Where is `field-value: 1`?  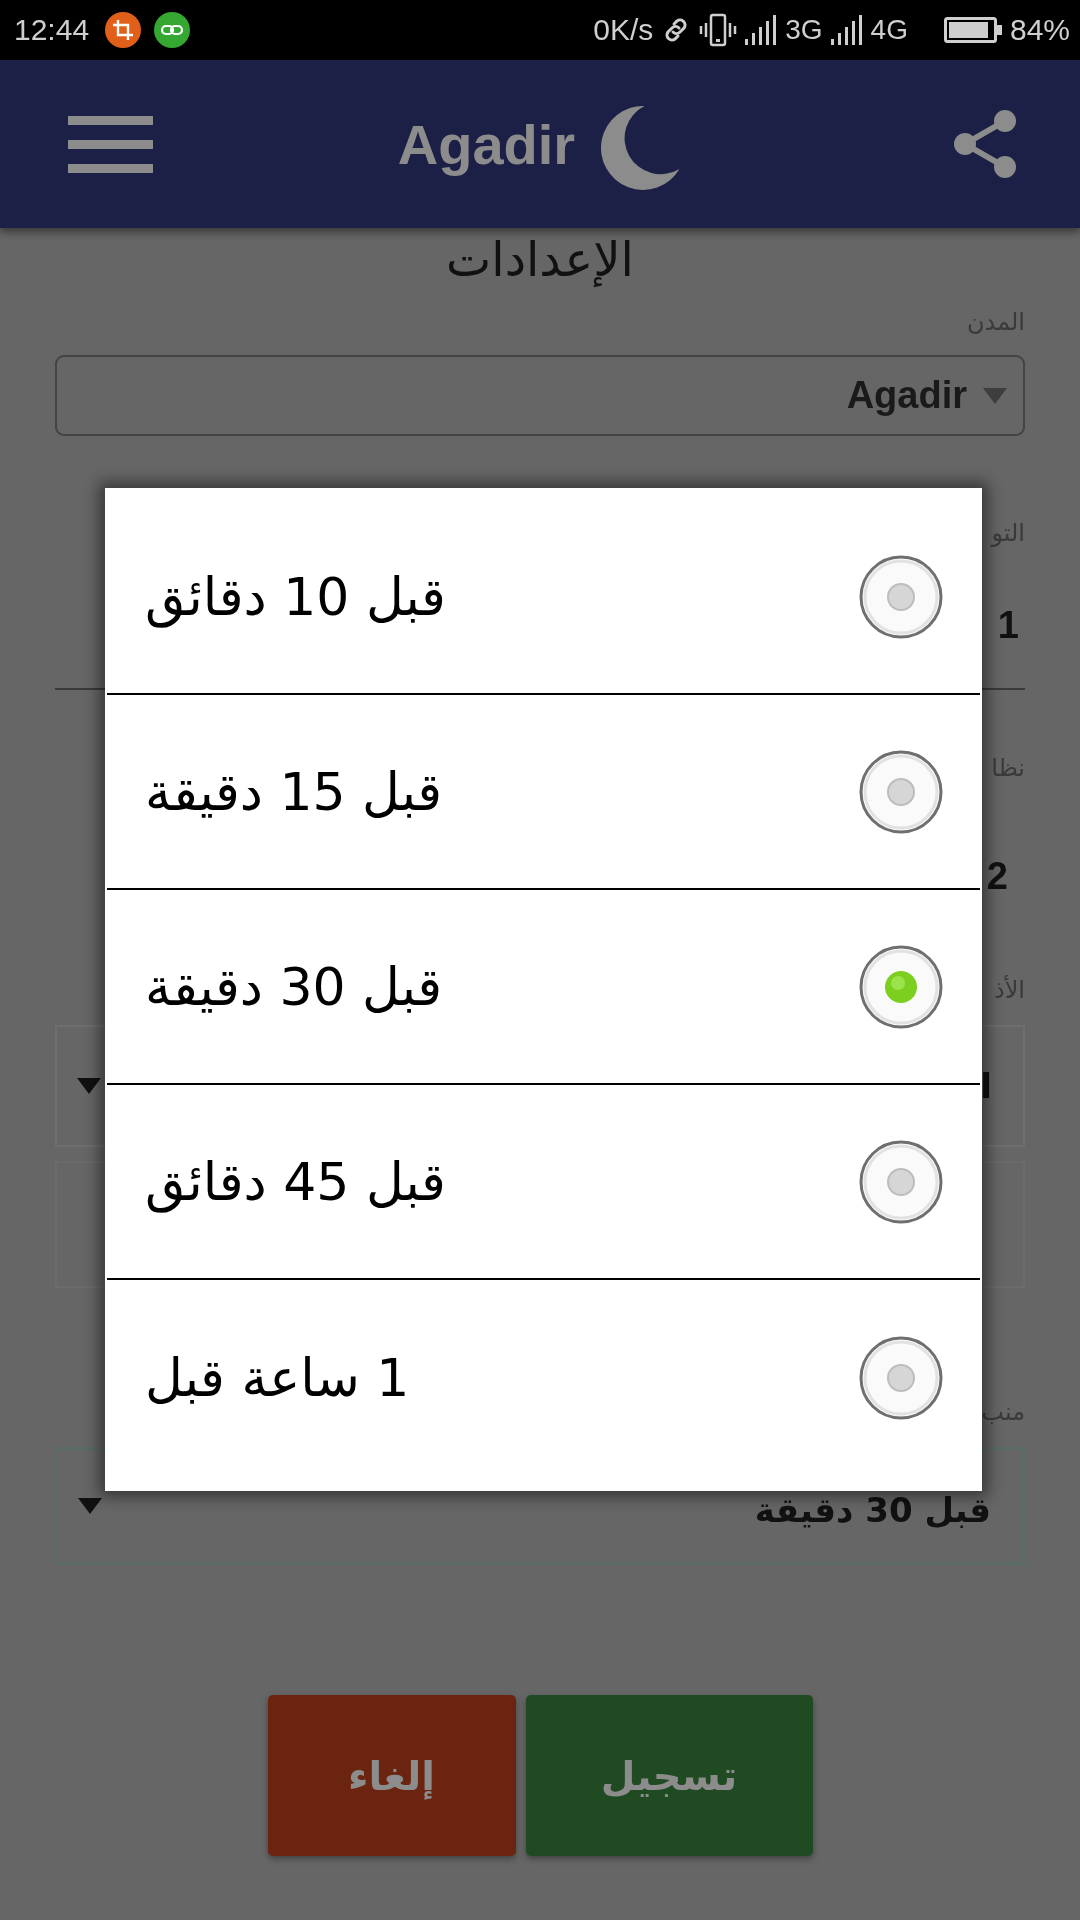
field-value: 1 is located at coordinates (1008, 625).